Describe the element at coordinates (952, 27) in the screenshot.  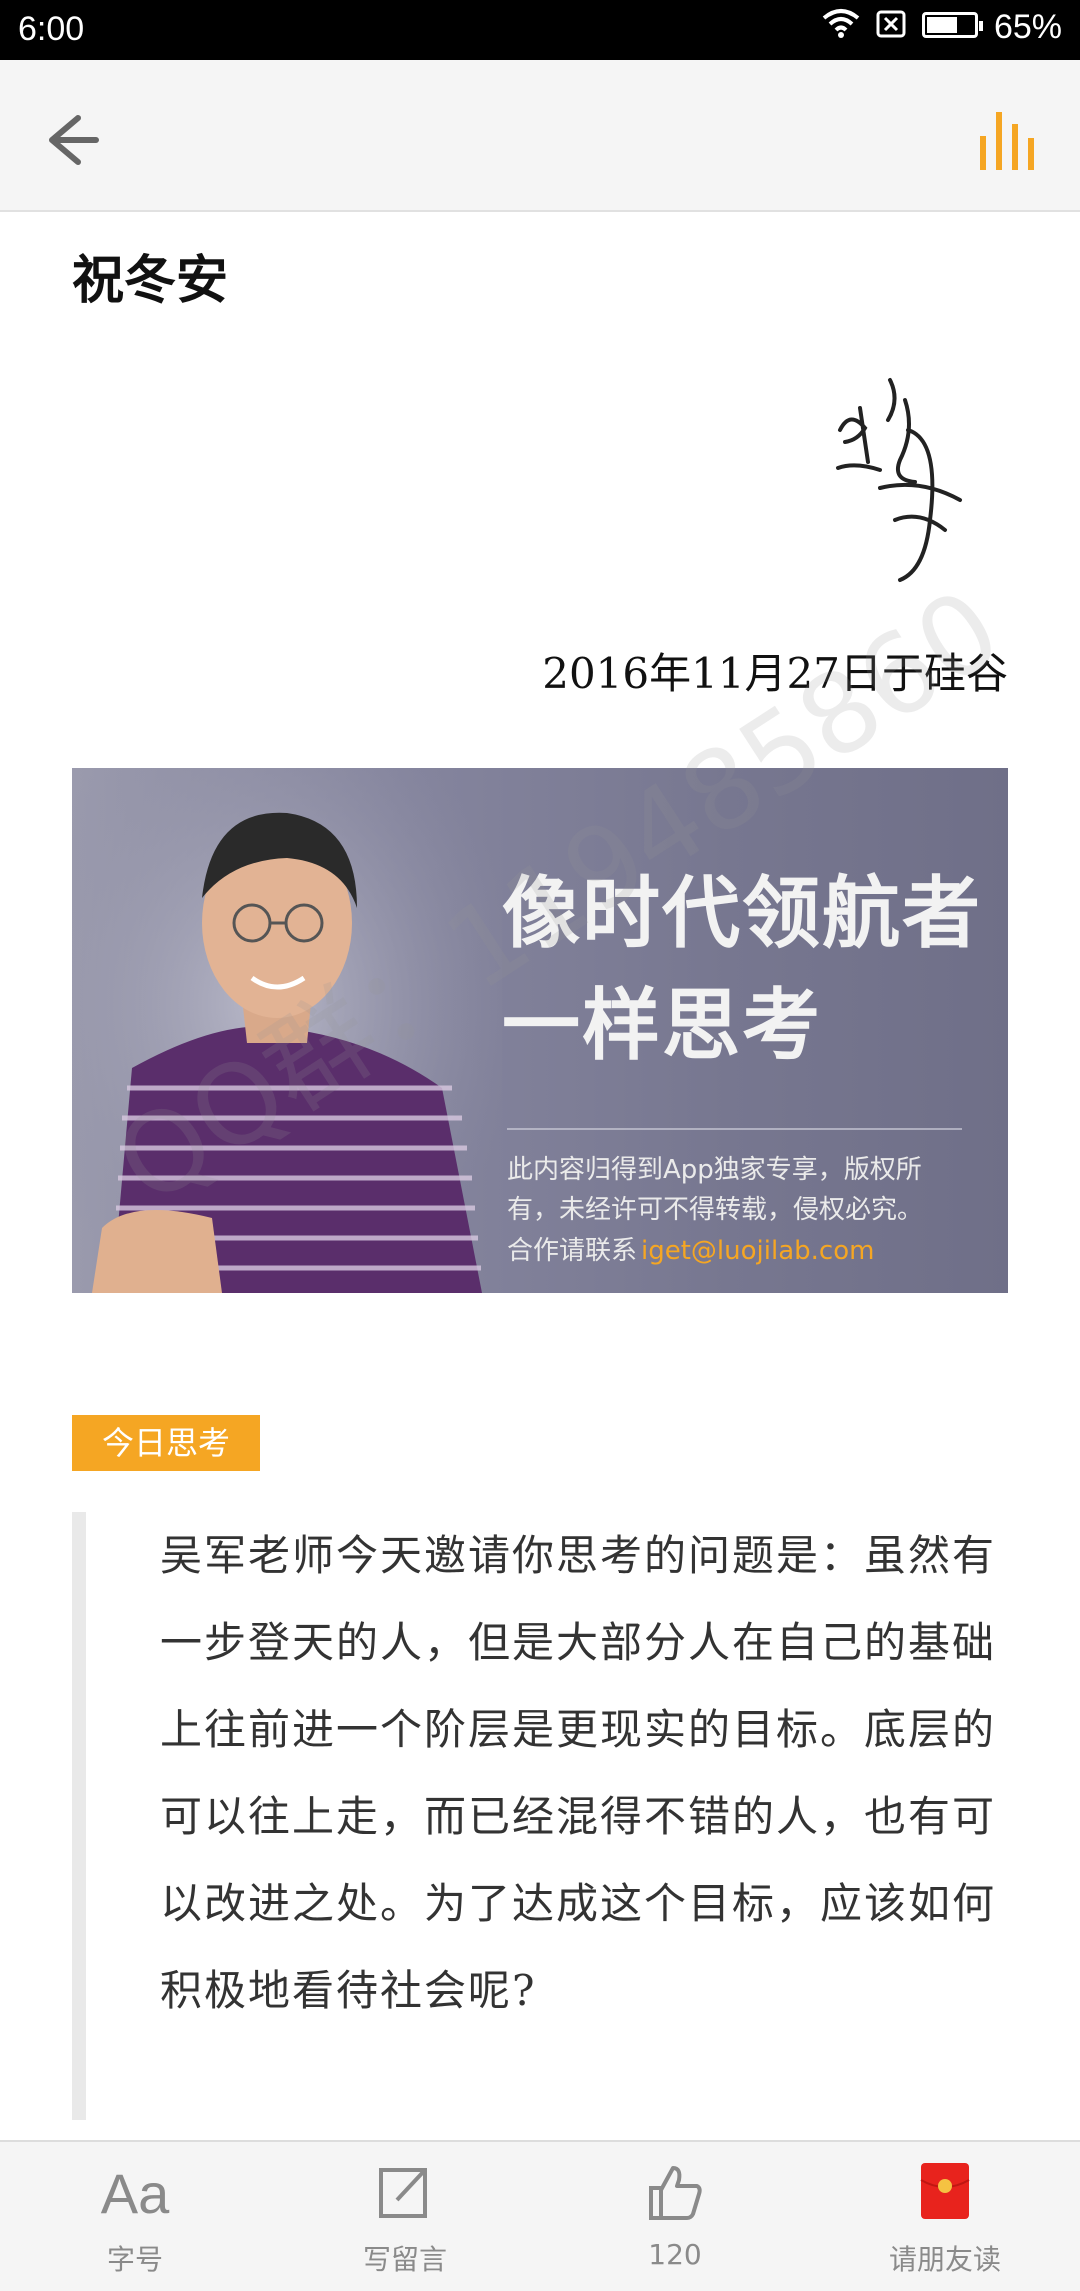
I see `battery-icon` at that location.